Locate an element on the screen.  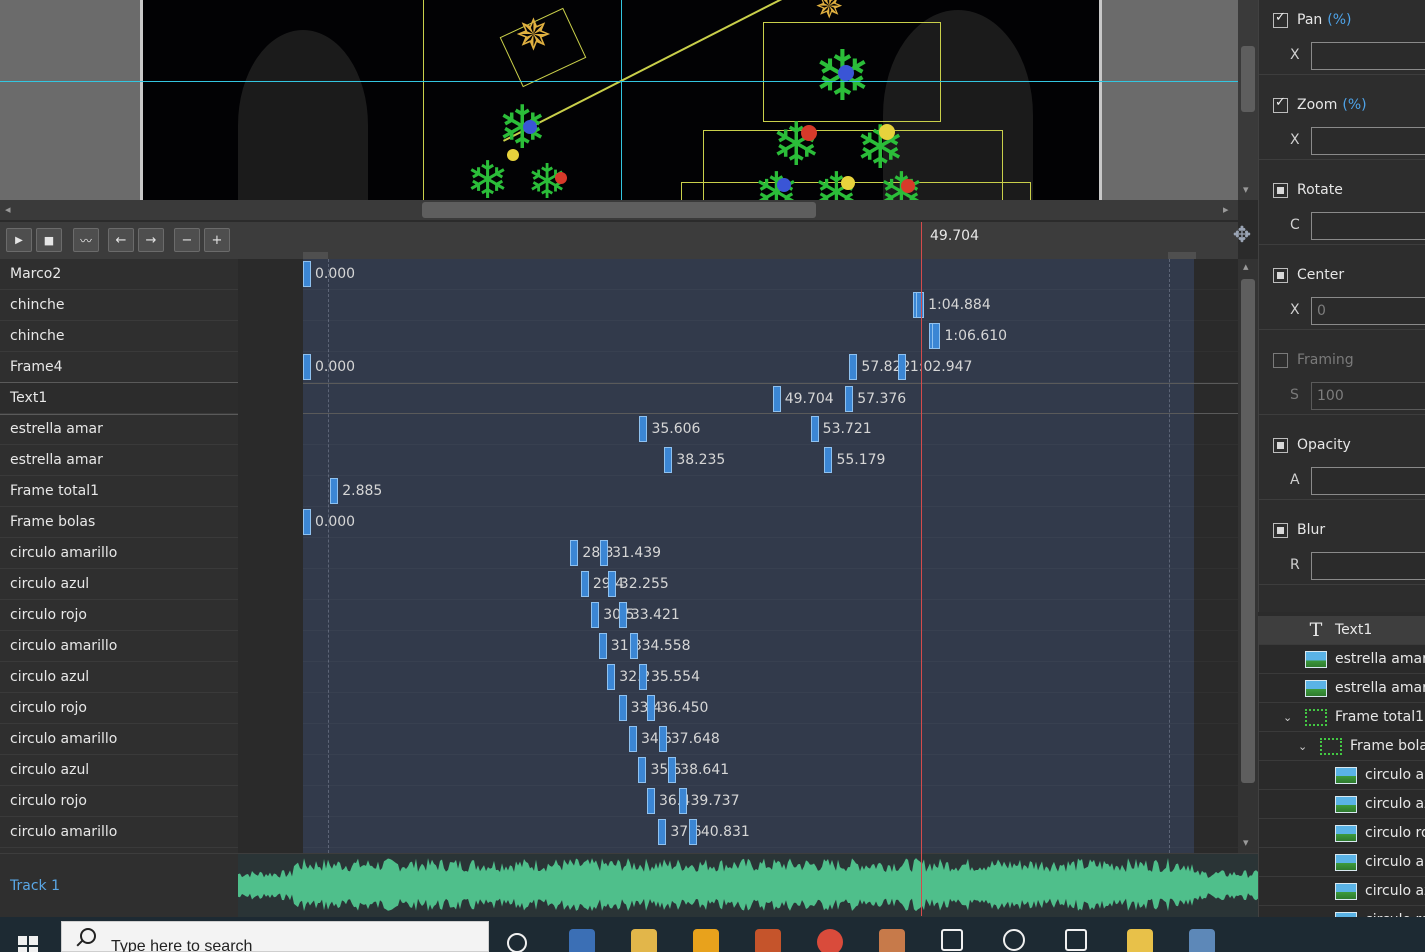
waveform-button: 〰 is located at coordinates (86, 240).